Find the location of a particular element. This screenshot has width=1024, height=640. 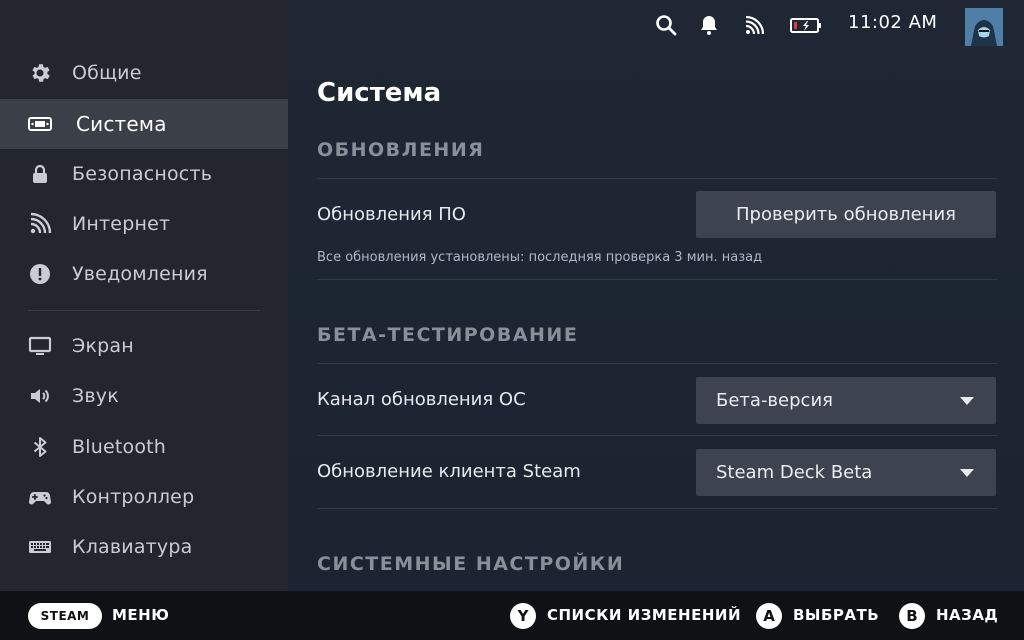

y-button: Y is located at coordinates (523, 616).